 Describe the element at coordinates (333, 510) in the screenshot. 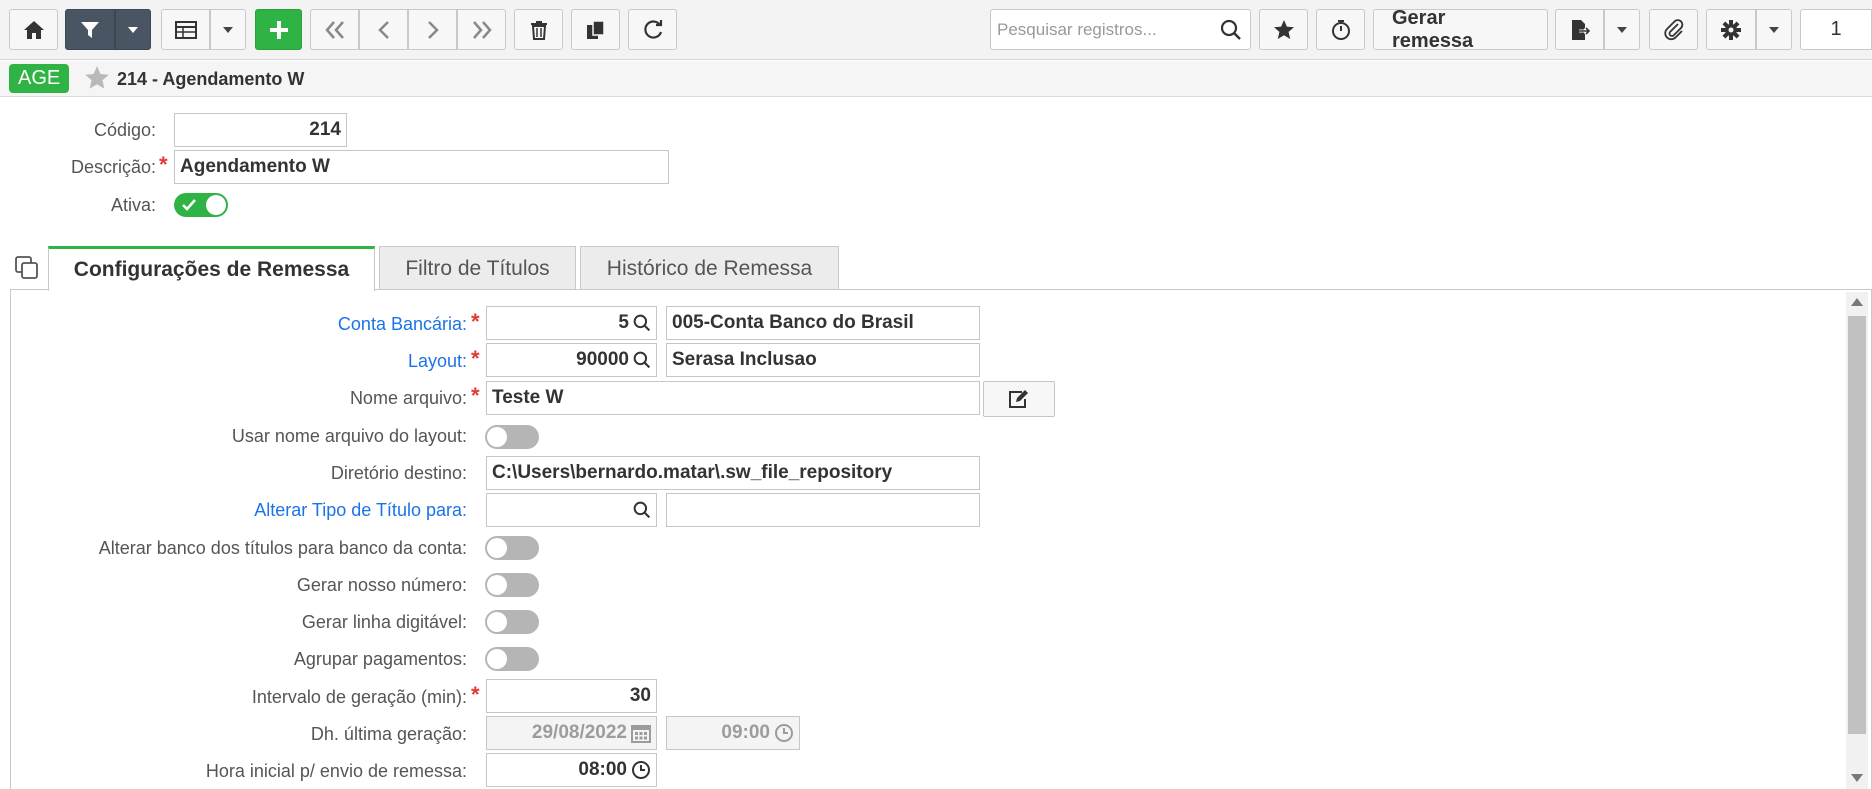

I see `alterar-tipo-label: Alterar Tipo de Título para:` at that location.